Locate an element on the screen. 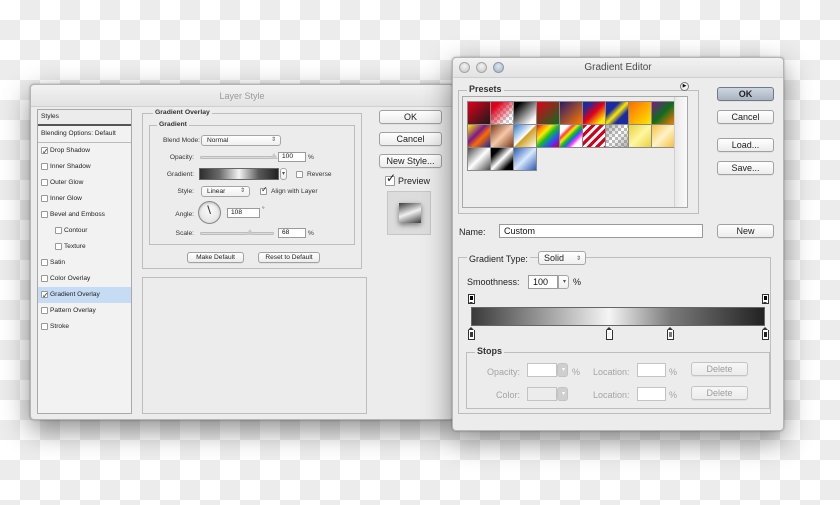 The image size is (840, 505). blending-options-item: Blending Options: Default is located at coordinates (84, 134).